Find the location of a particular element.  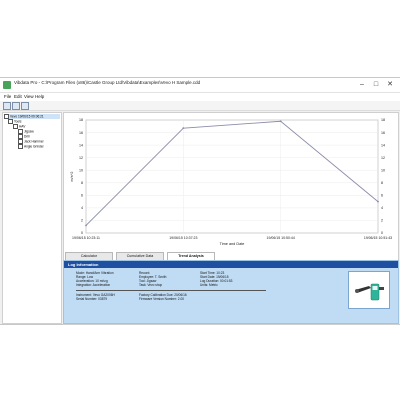

y-tick-label-right: 6 is located at coordinates (382, 196).